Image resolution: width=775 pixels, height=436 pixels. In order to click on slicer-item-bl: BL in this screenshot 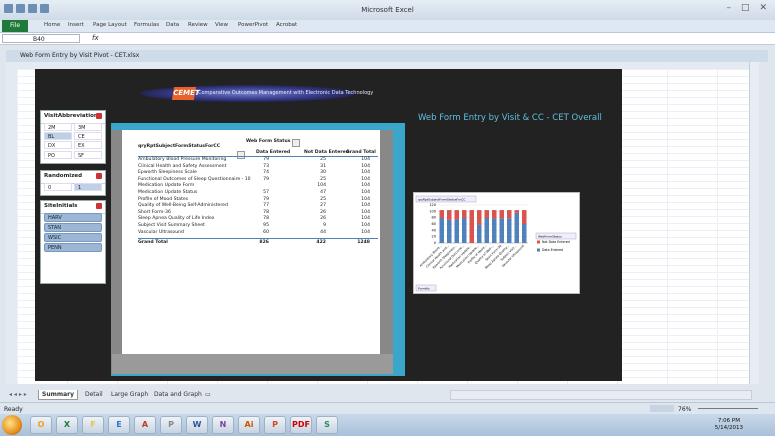, I will do `click(58, 136)`.